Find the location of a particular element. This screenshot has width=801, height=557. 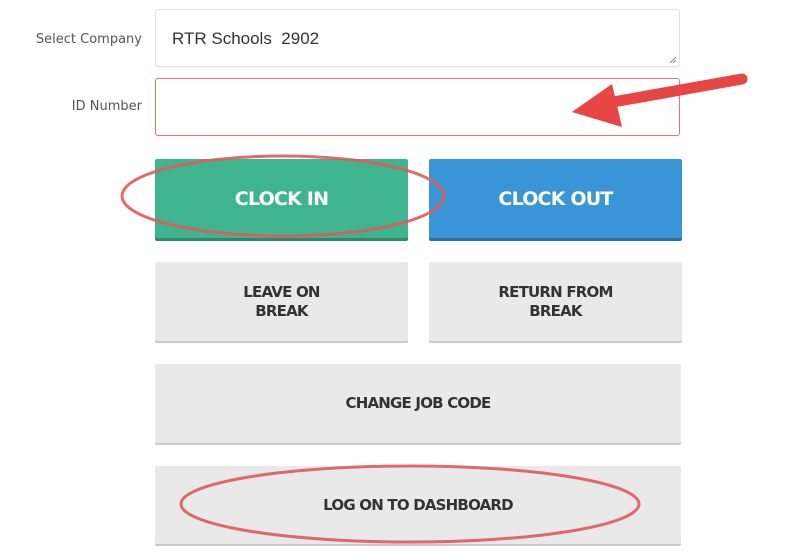

return-from-break-label-line2: BREAK is located at coordinates (555, 310).